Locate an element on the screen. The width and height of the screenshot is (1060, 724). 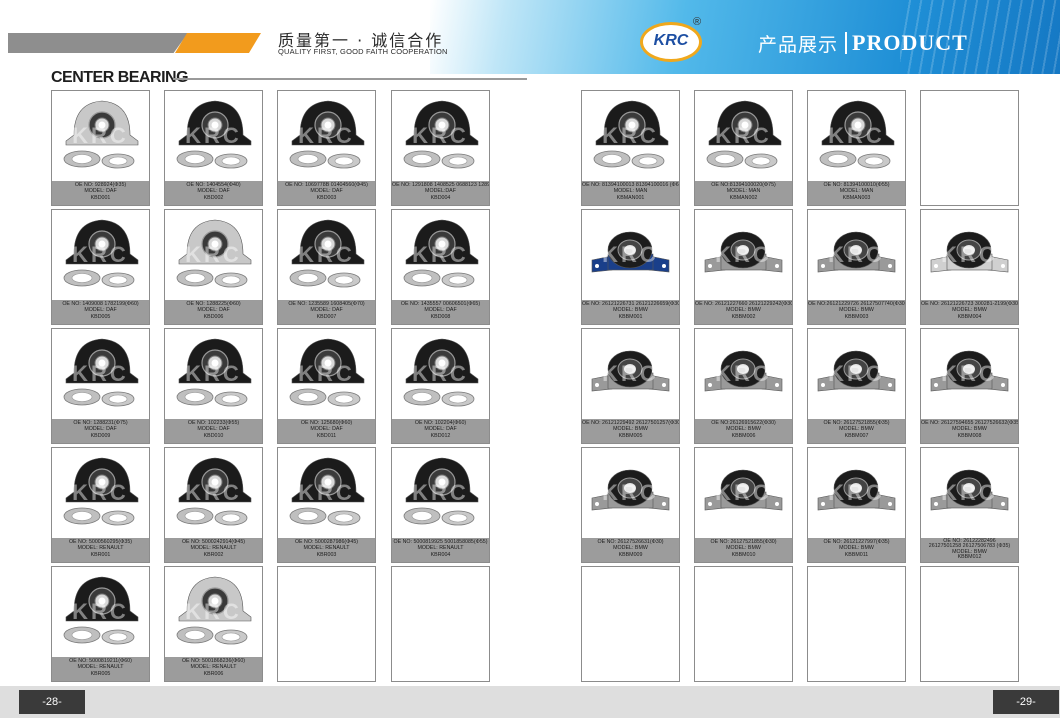
product-code: KBD011 is located at coordinates (326, 435).